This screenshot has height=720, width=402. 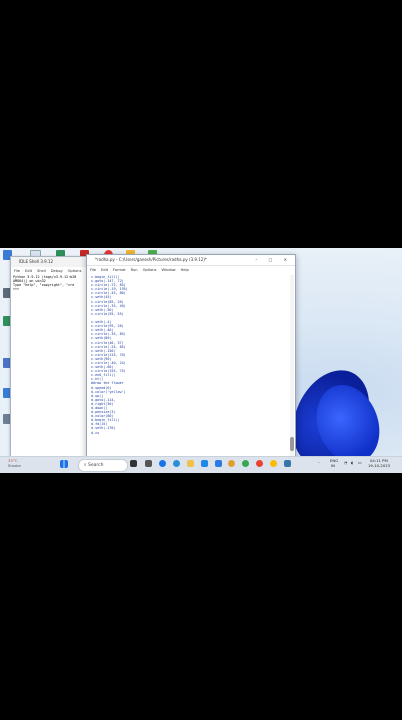 What do you see at coordinates (104, 270) in the screenshot?
I see `menu-edit: Edit` at bounding box center [104, 270].